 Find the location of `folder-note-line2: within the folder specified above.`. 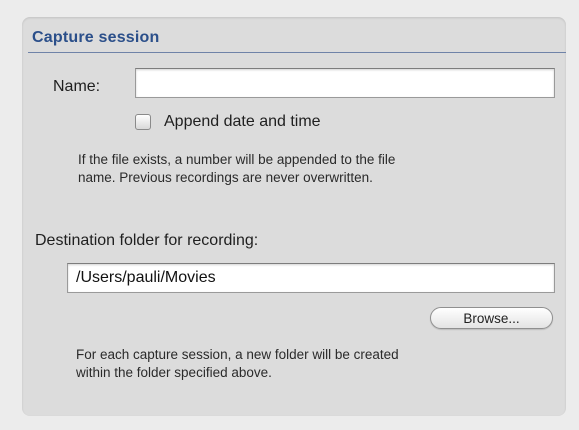

folder-note-line2: within the folder specified above. is located at coordinates (174, 372).